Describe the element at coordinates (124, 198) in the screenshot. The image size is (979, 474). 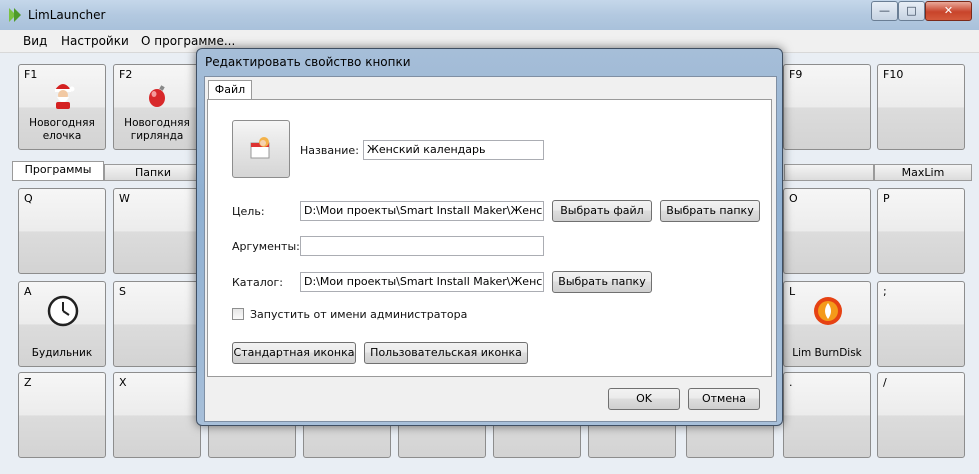
I see `hotkey-label: W` at that location.